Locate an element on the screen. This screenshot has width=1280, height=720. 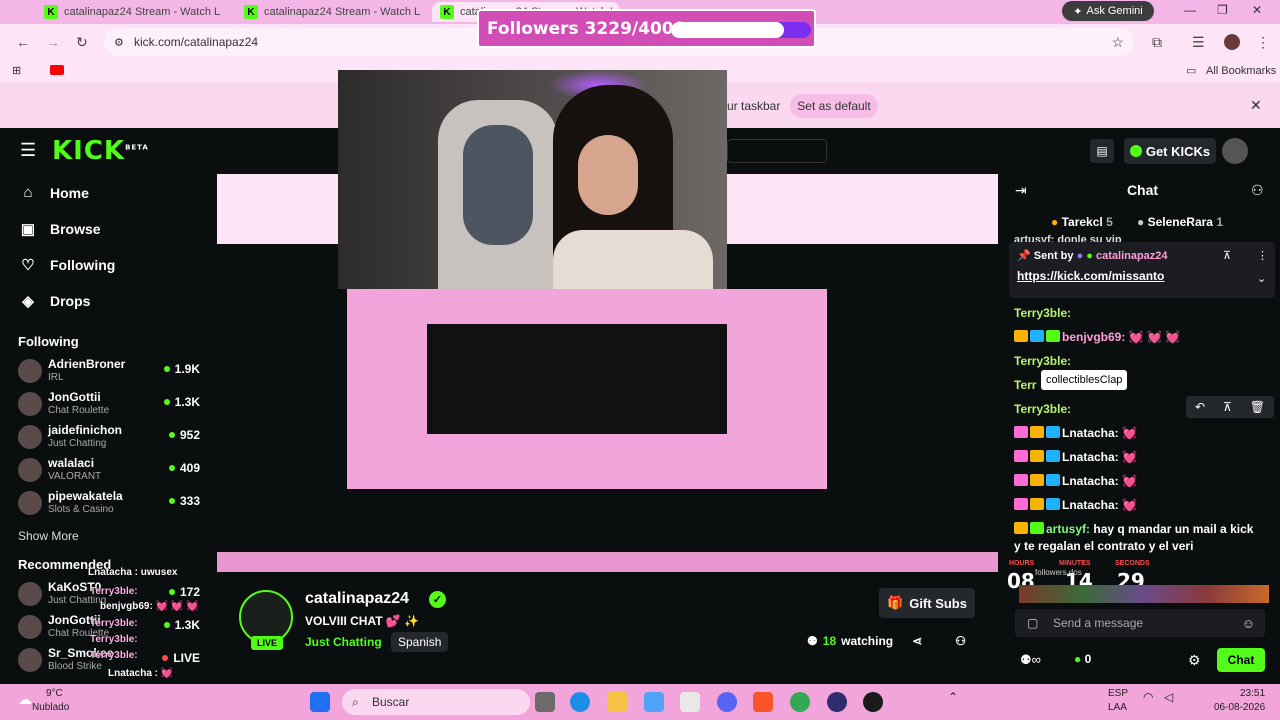
channel-name: walalaci is located at coordinates (71, 463).